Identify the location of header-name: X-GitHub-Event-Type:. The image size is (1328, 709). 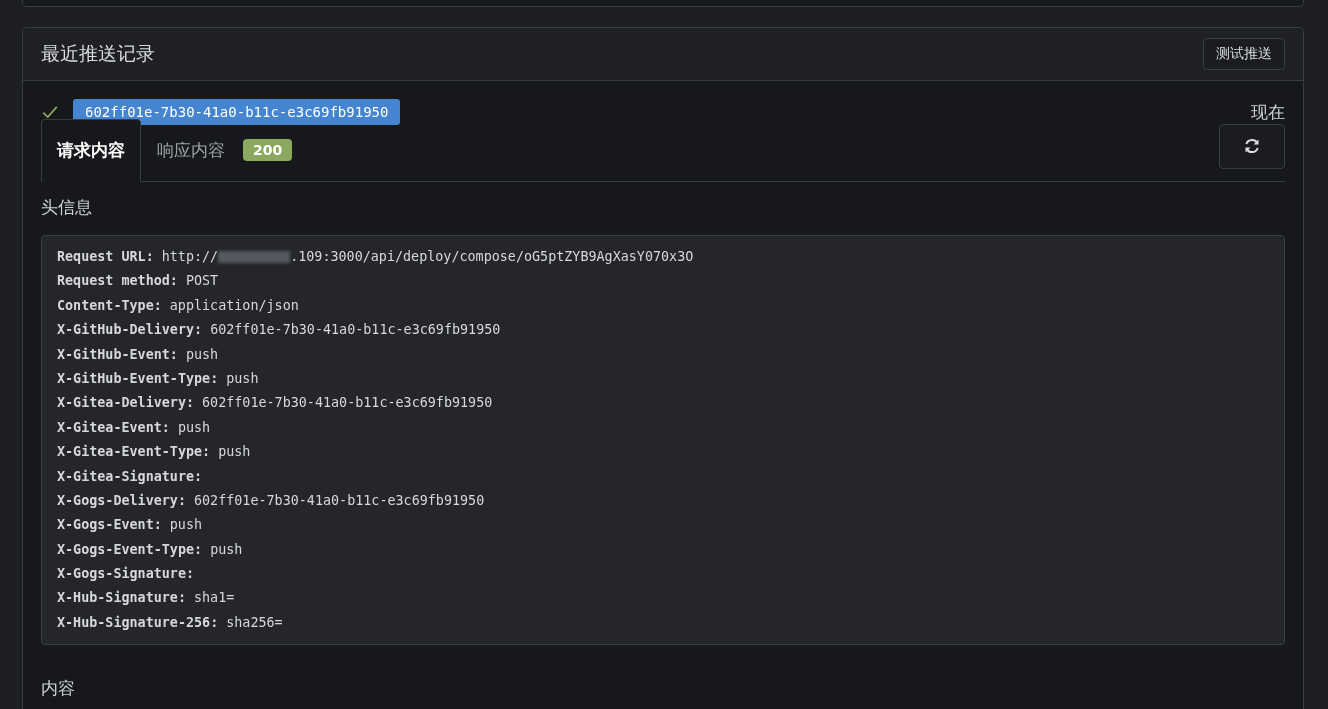
(138, 378).